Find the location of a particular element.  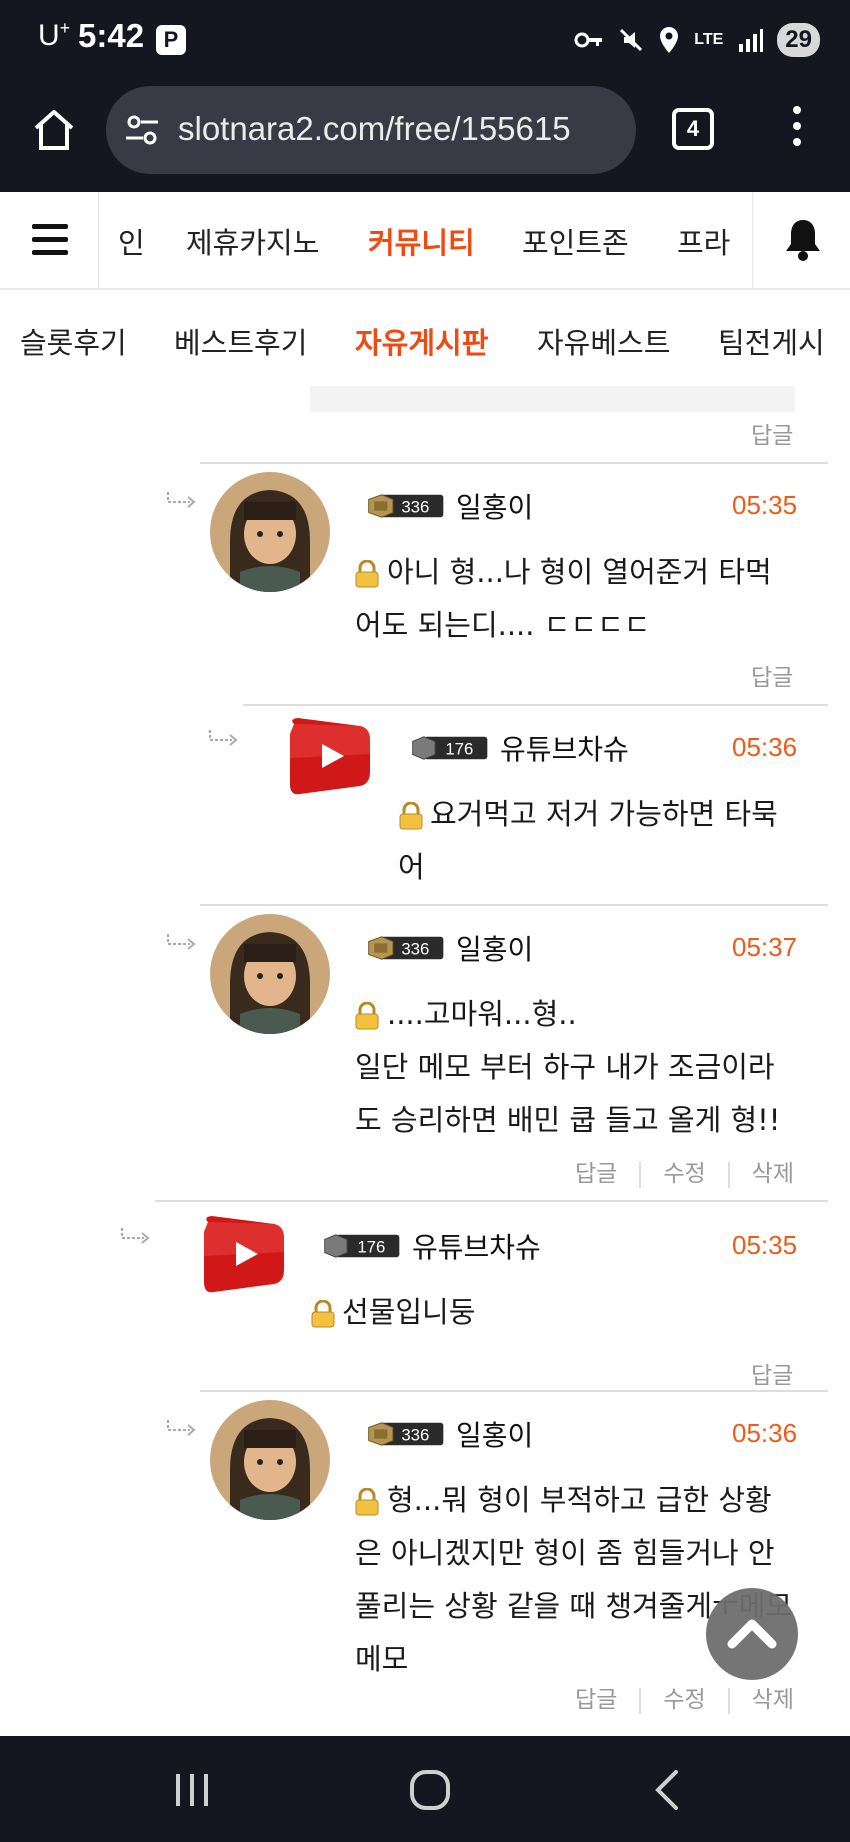

subnav-slot-review: 슬롯후기 is located at coordinates (73, 341).